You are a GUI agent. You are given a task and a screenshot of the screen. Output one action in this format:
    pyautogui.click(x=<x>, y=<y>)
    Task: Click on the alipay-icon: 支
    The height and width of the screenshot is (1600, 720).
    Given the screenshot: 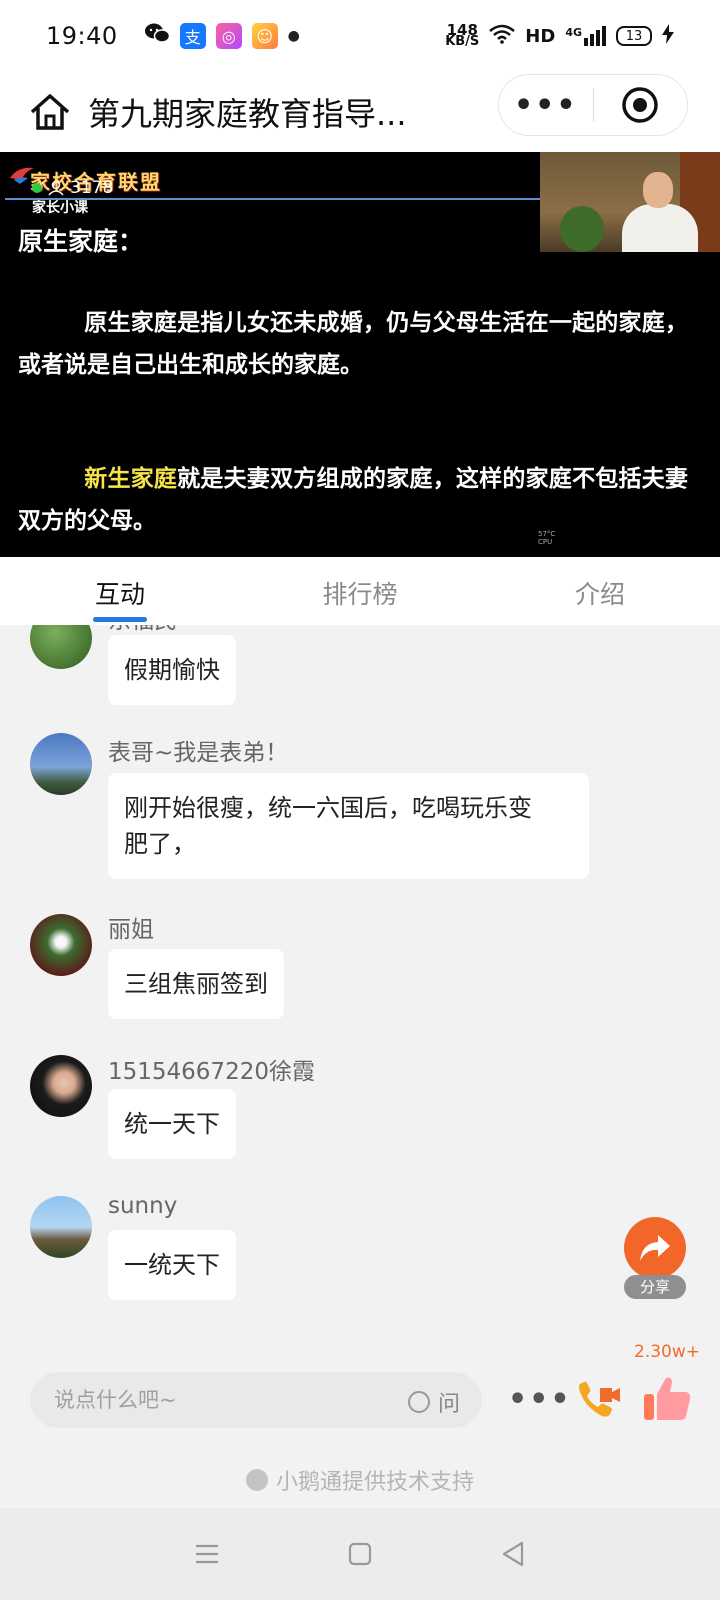 What is the action you would take?
    pyautogui.click(x=192, y=36)
    